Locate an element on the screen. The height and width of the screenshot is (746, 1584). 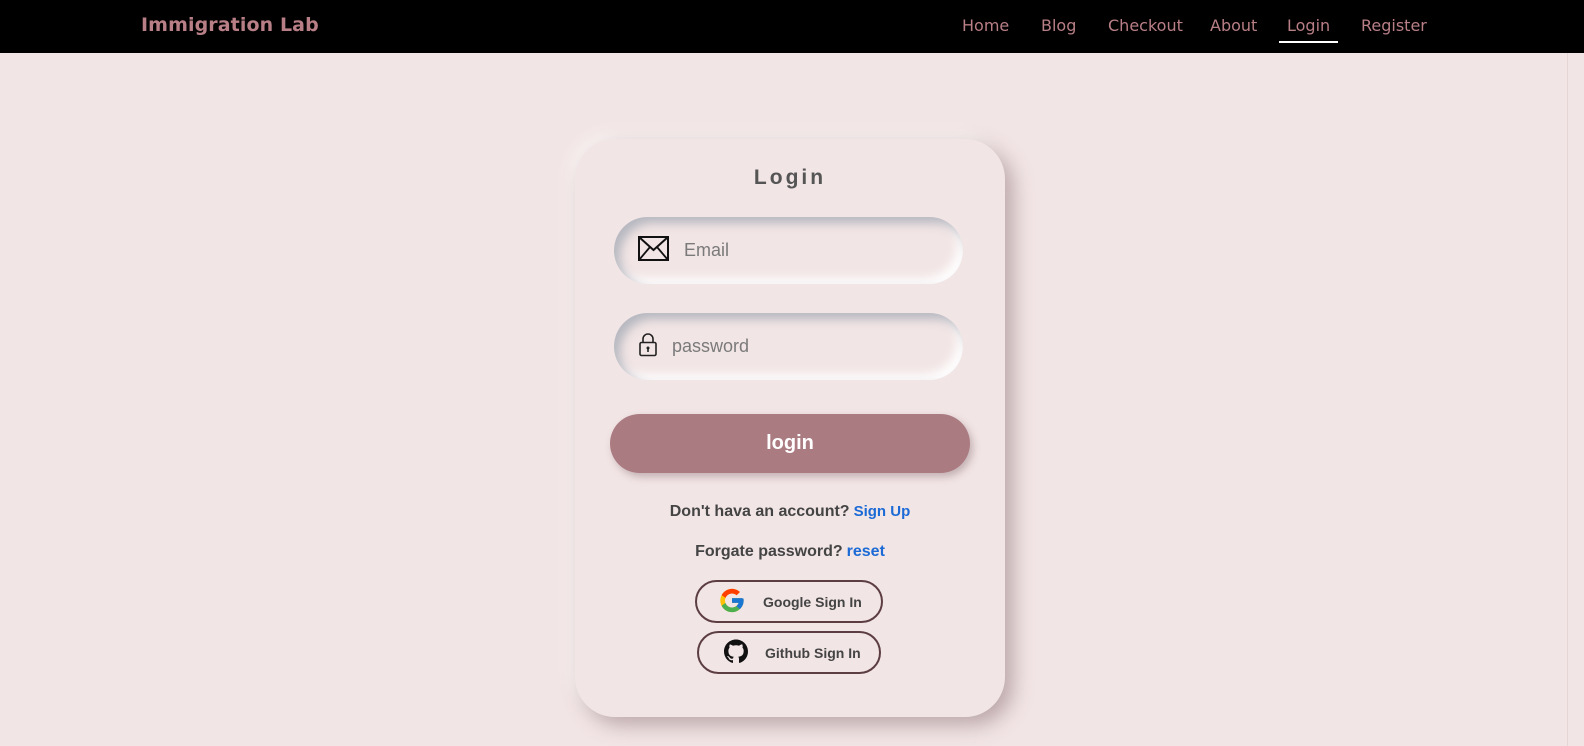
envelope-icon is located at coordinates (653, 250).